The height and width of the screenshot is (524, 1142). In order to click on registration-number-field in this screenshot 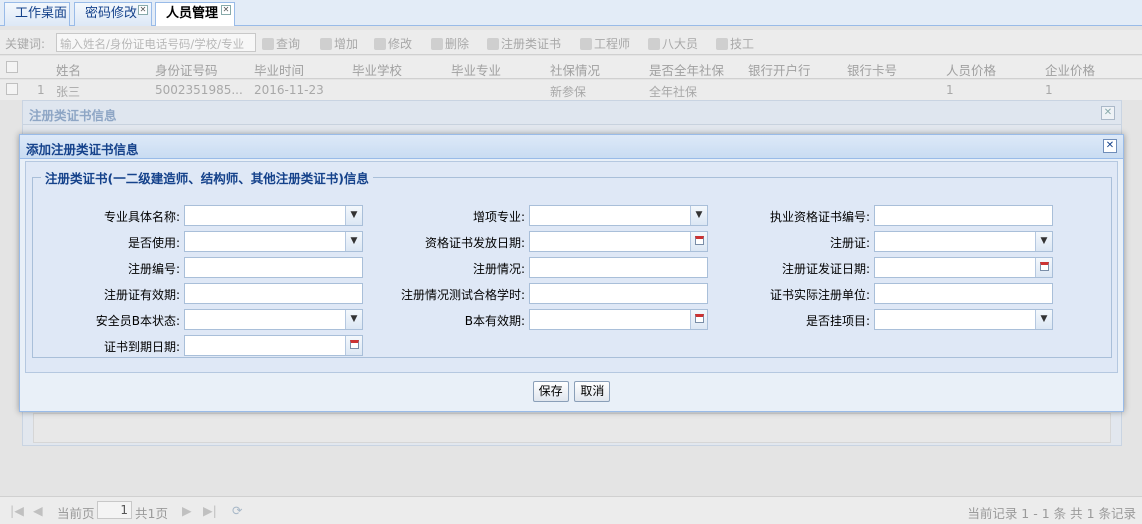, I will do `click(273, 267)`.